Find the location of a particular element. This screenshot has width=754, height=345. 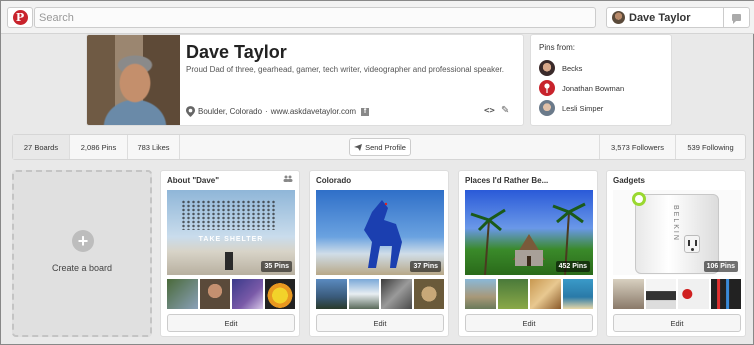

user-name: Dave Taylor is located at coordinates (660, 17).